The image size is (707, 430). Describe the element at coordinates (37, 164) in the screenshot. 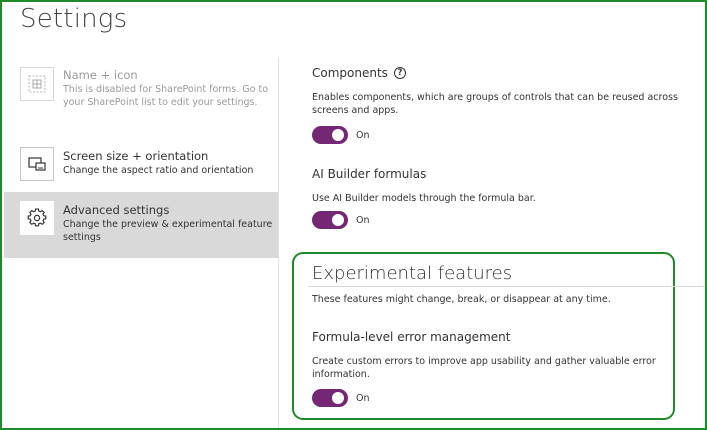

I see `screen-size-icon` at that location.